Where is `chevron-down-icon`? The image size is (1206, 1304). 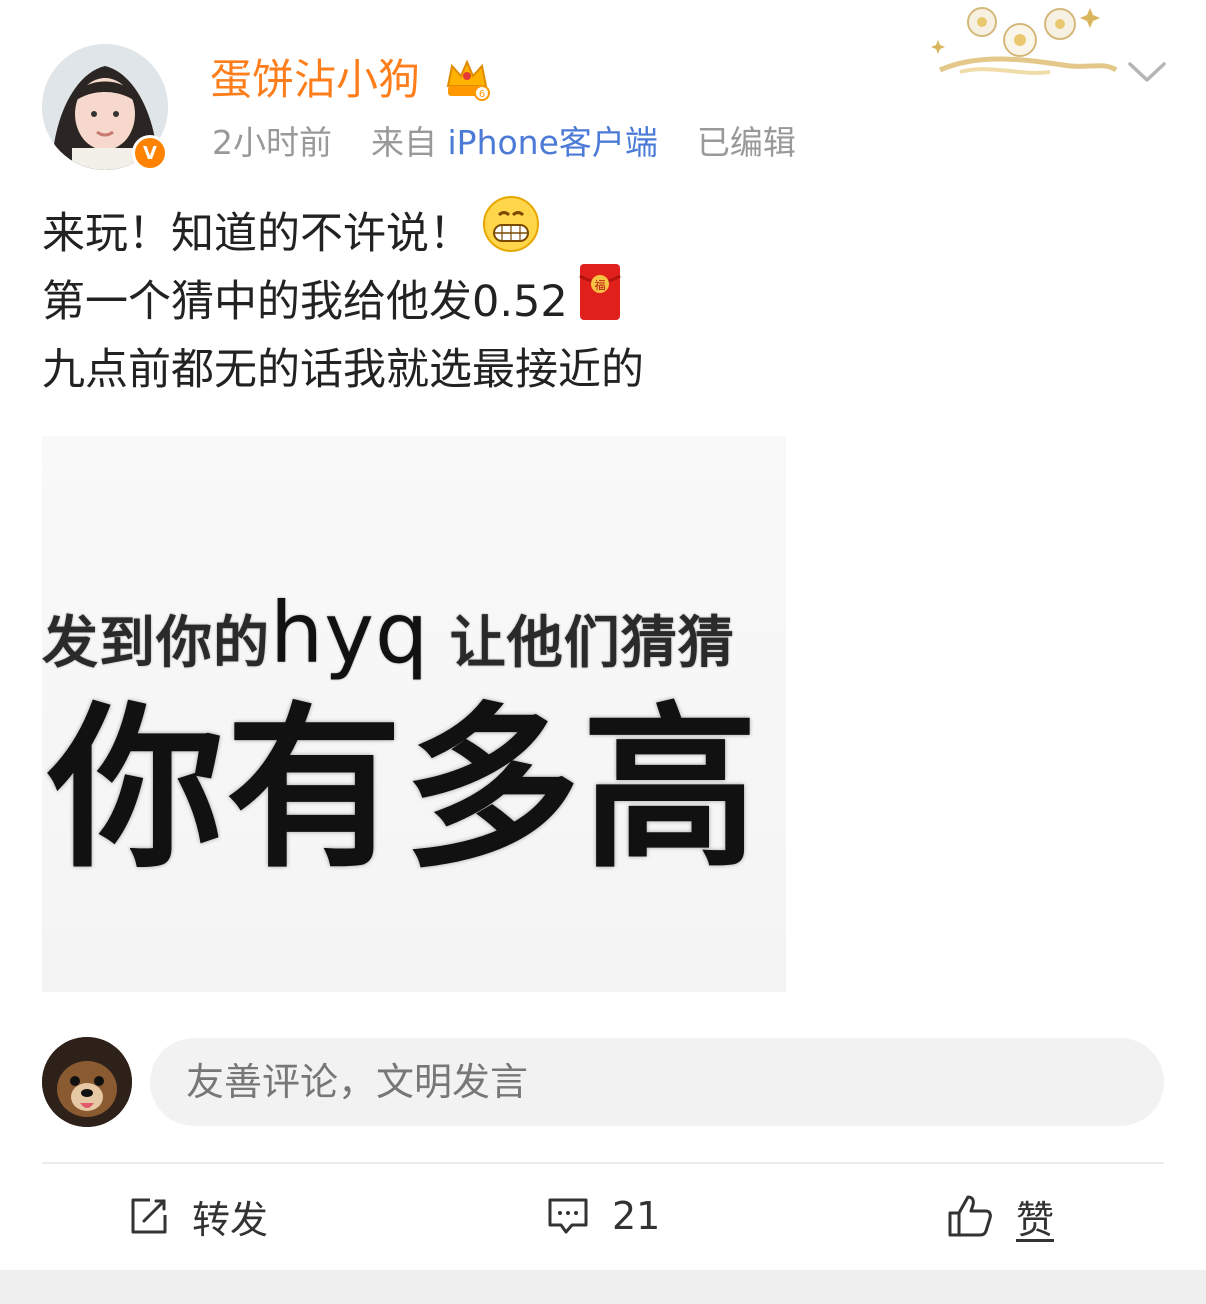 chevron-down-icon is located at coordinates (1147, 71).